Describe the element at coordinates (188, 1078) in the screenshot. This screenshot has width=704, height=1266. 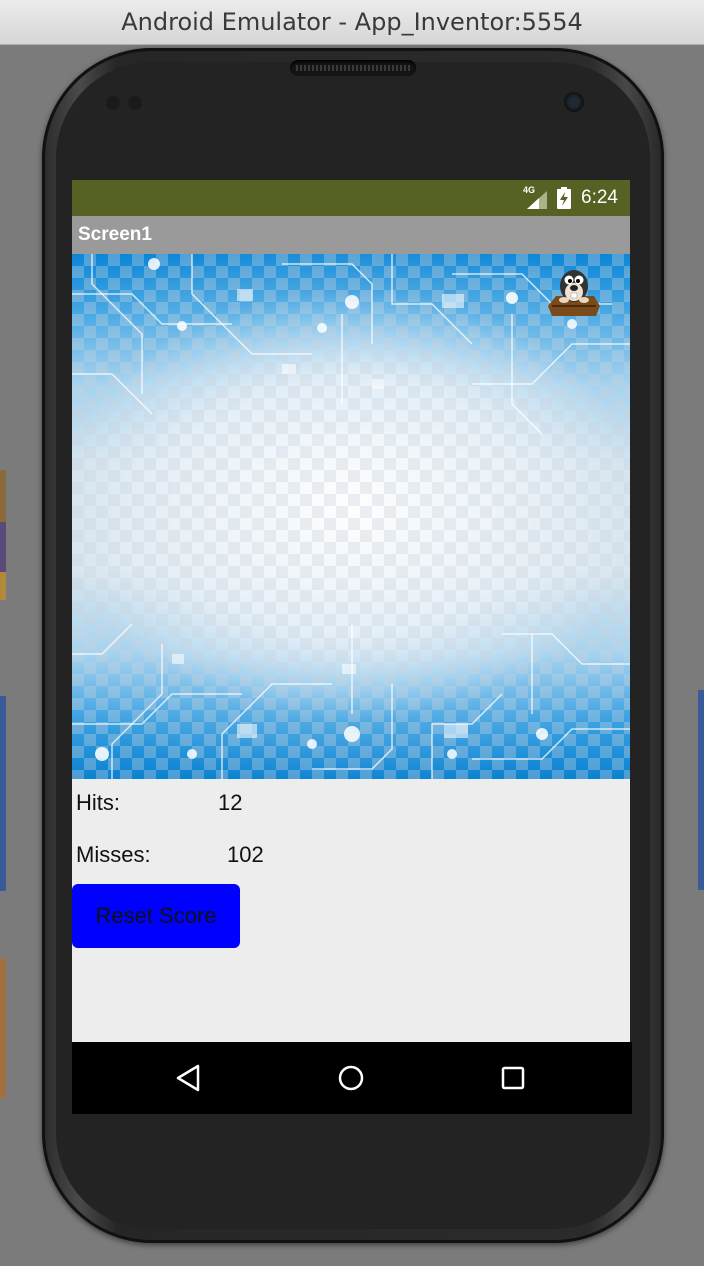
I see `back-triangle-icon` at that location.